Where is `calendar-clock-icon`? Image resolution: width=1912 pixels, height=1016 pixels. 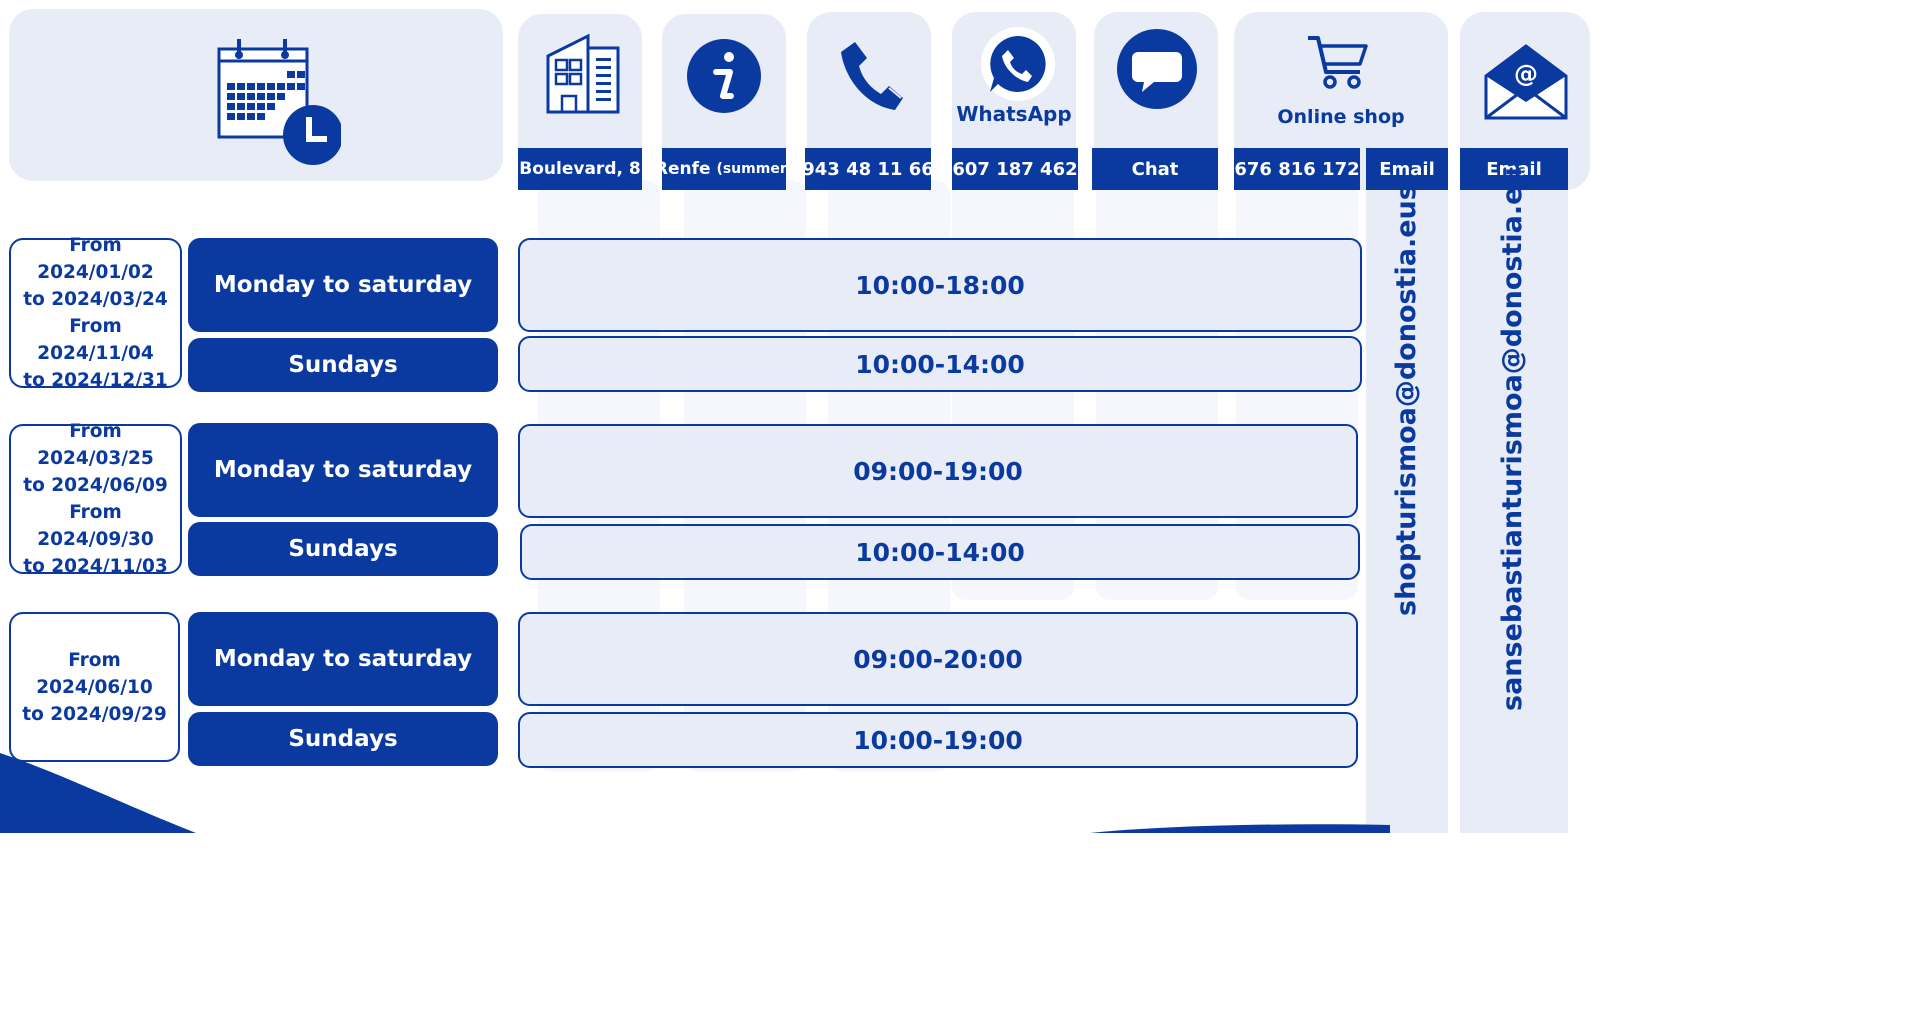 calendar-clock-icon is located at coordinates (279, 102).